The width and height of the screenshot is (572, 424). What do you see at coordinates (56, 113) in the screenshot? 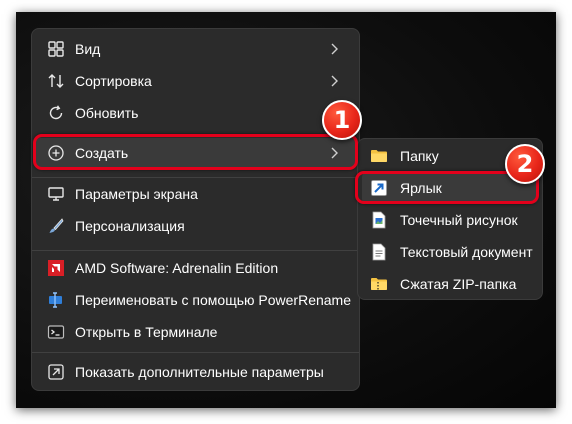
I see `refresh-icon` at bounding box center [56, 113].